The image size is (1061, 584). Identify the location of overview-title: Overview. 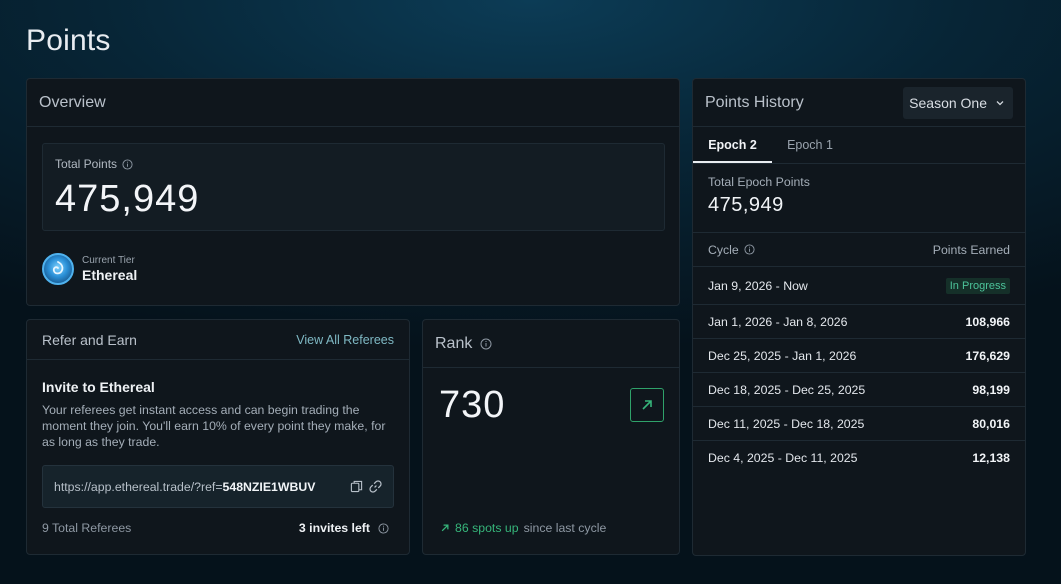
(72, 102).